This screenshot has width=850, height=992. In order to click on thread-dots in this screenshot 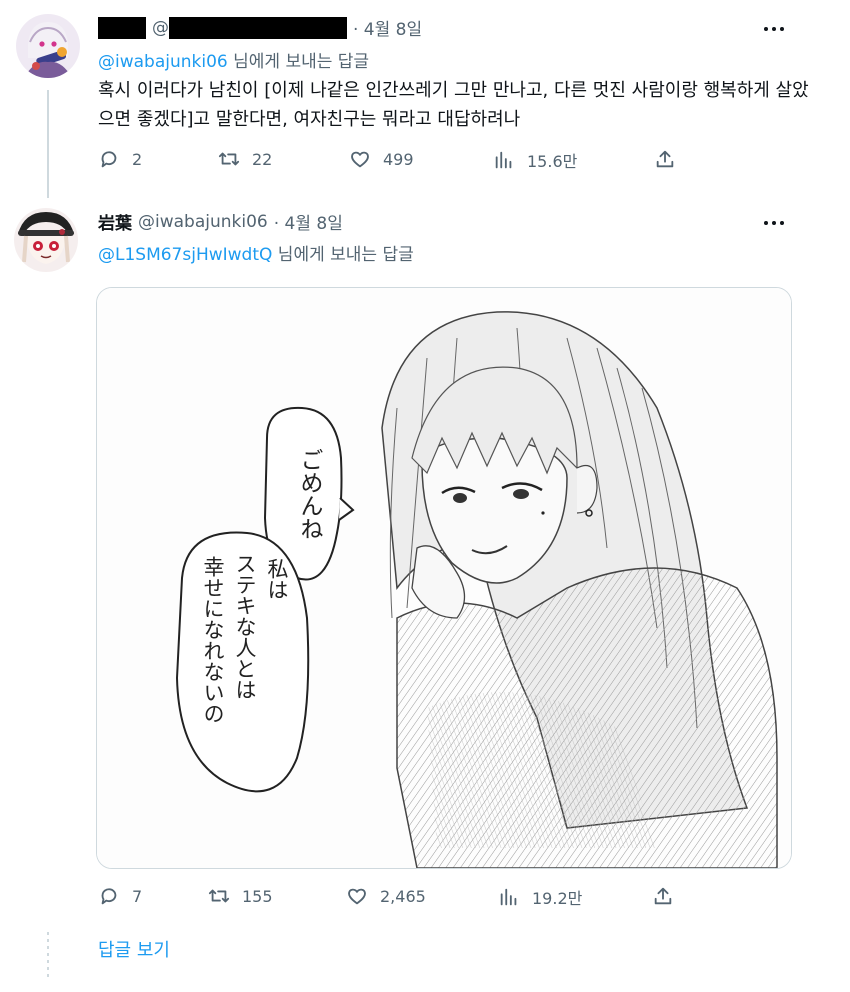, I will do `click(48, 956)`.